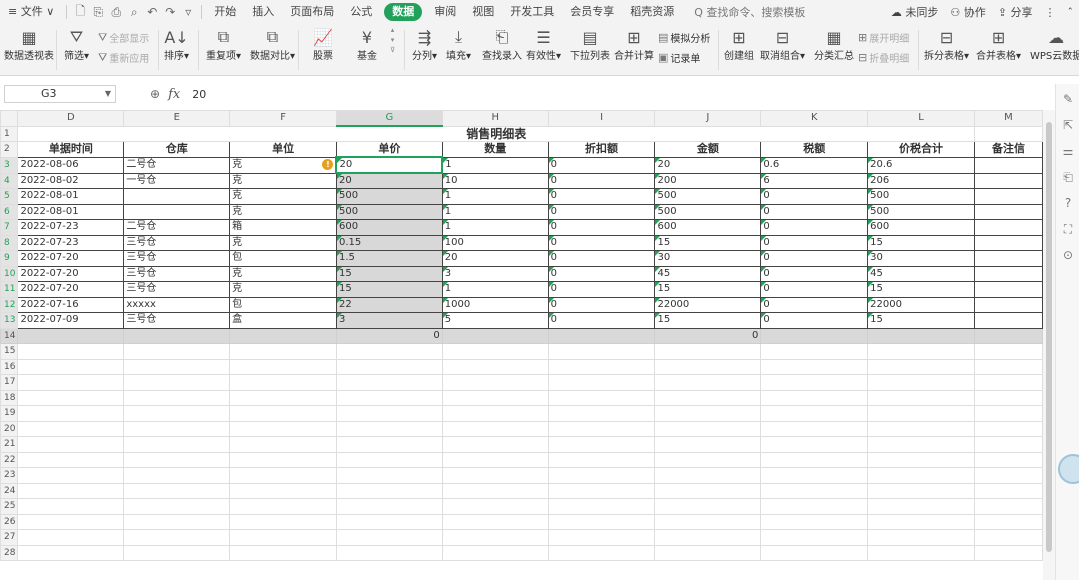 The width and height of the screenshot is (1079, 580). What do you see at coordinates (1008, 211) in the screenshot?
I see `table-cell` at bounding box center [1008, 211].